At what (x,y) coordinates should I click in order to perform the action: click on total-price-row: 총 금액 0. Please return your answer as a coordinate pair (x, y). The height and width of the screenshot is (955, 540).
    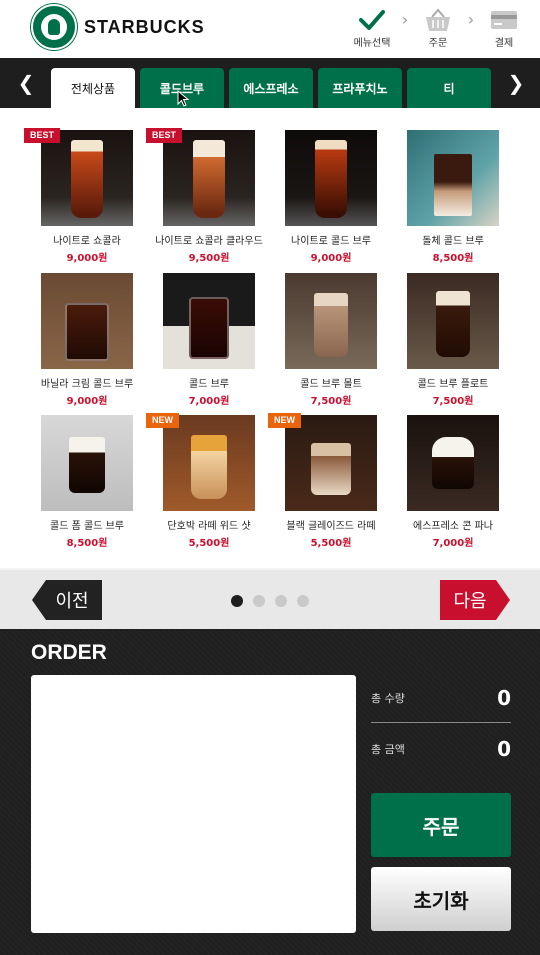
    Looking at the image, I should click on (441, 749).